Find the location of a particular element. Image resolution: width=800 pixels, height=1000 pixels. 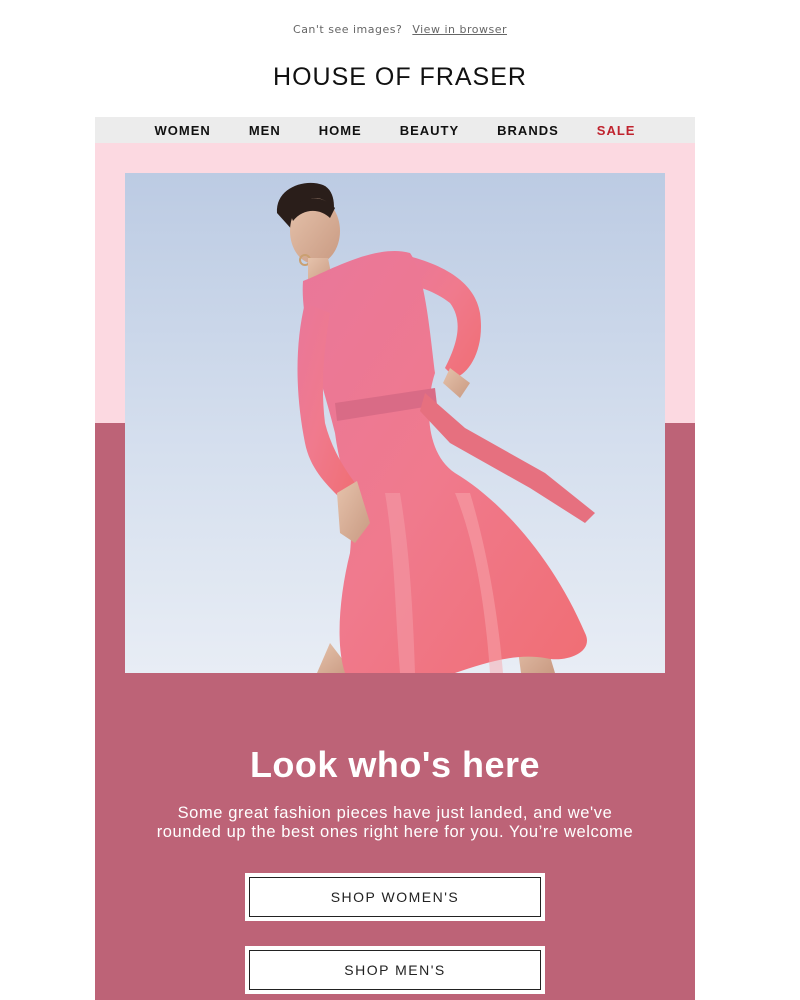

nav-item-brands: BRANDS is located at coordinates (528, 130).